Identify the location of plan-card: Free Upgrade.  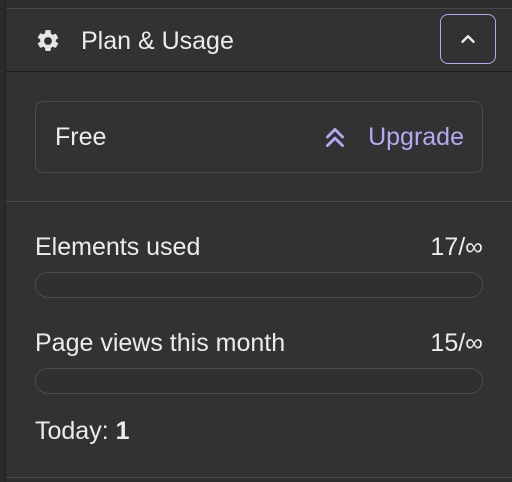
(259, 137).